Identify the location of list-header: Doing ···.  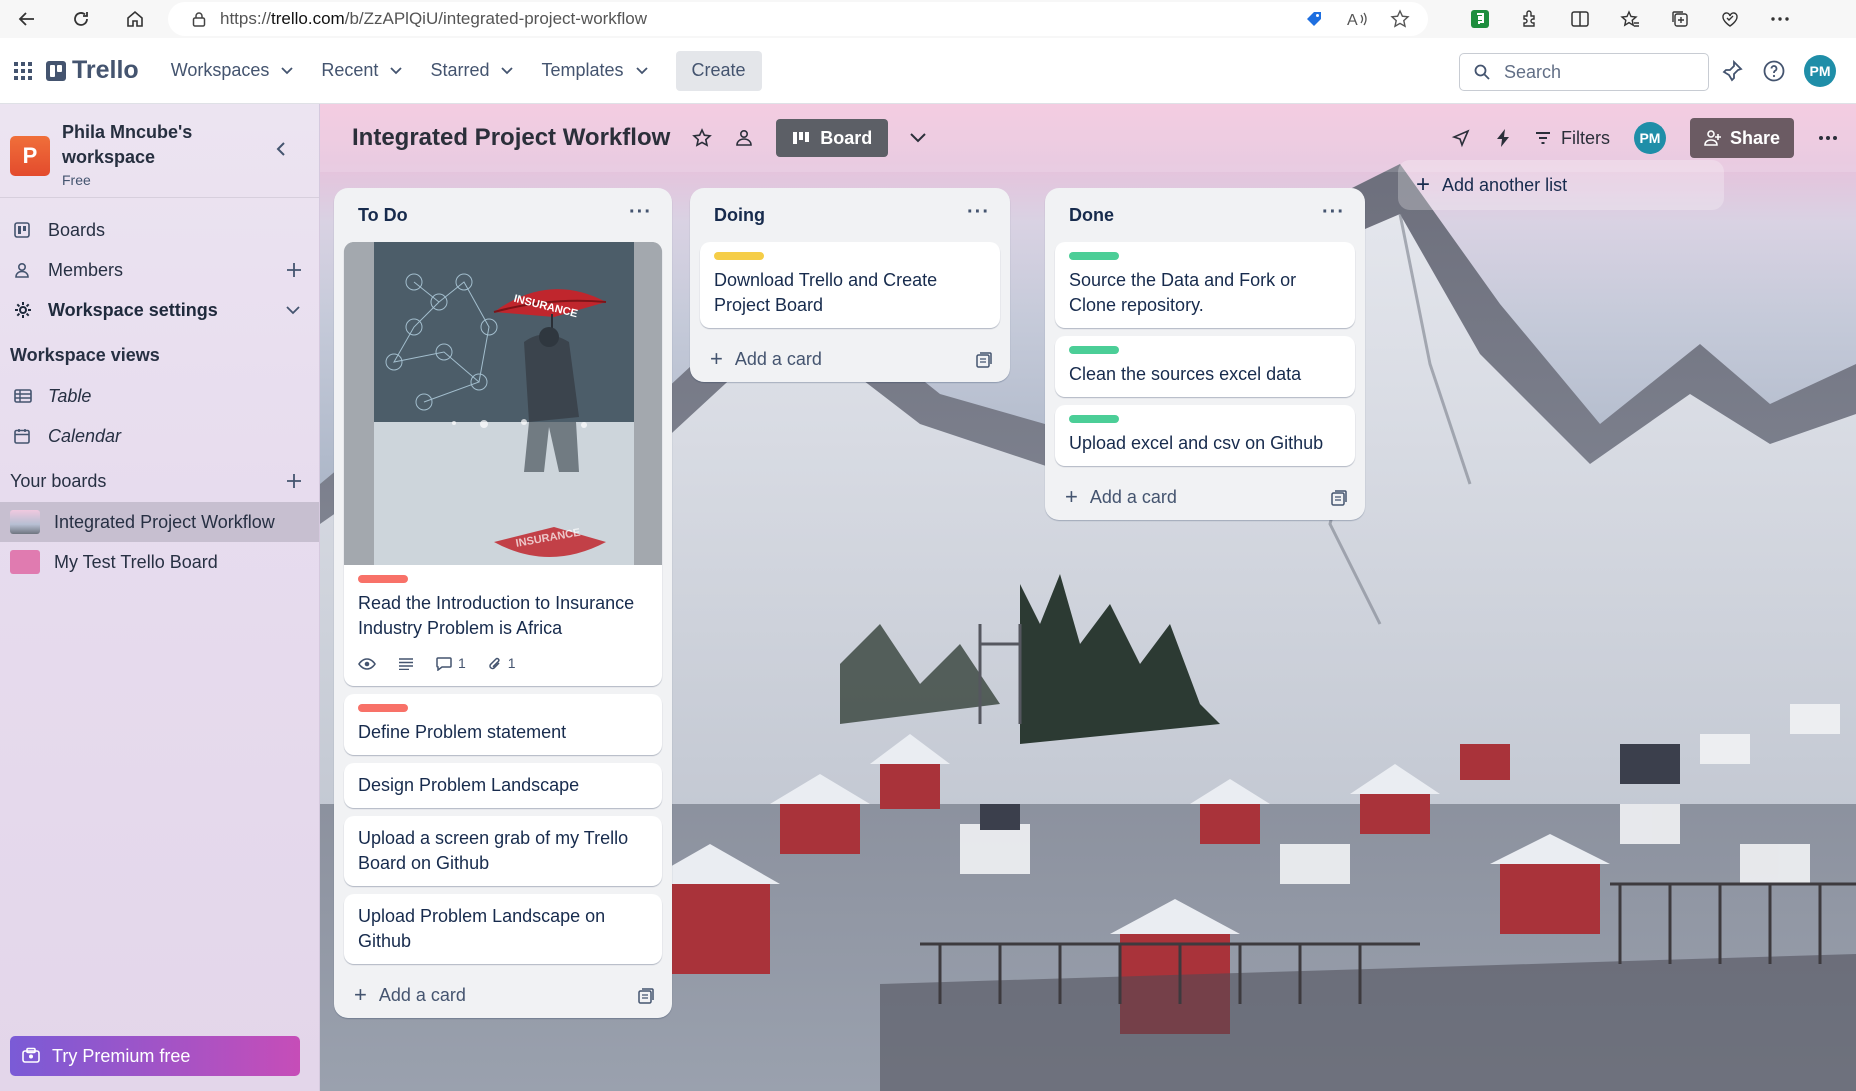
(850, 215).